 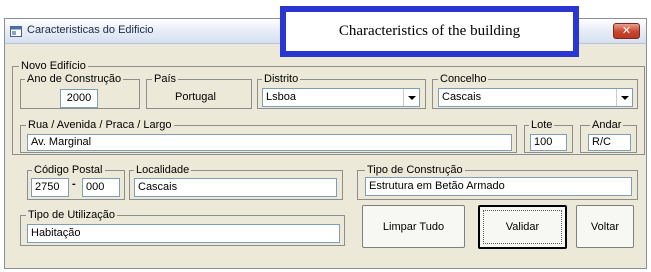 I want to click on andar-label: Andar, so click(x=607, y=125).